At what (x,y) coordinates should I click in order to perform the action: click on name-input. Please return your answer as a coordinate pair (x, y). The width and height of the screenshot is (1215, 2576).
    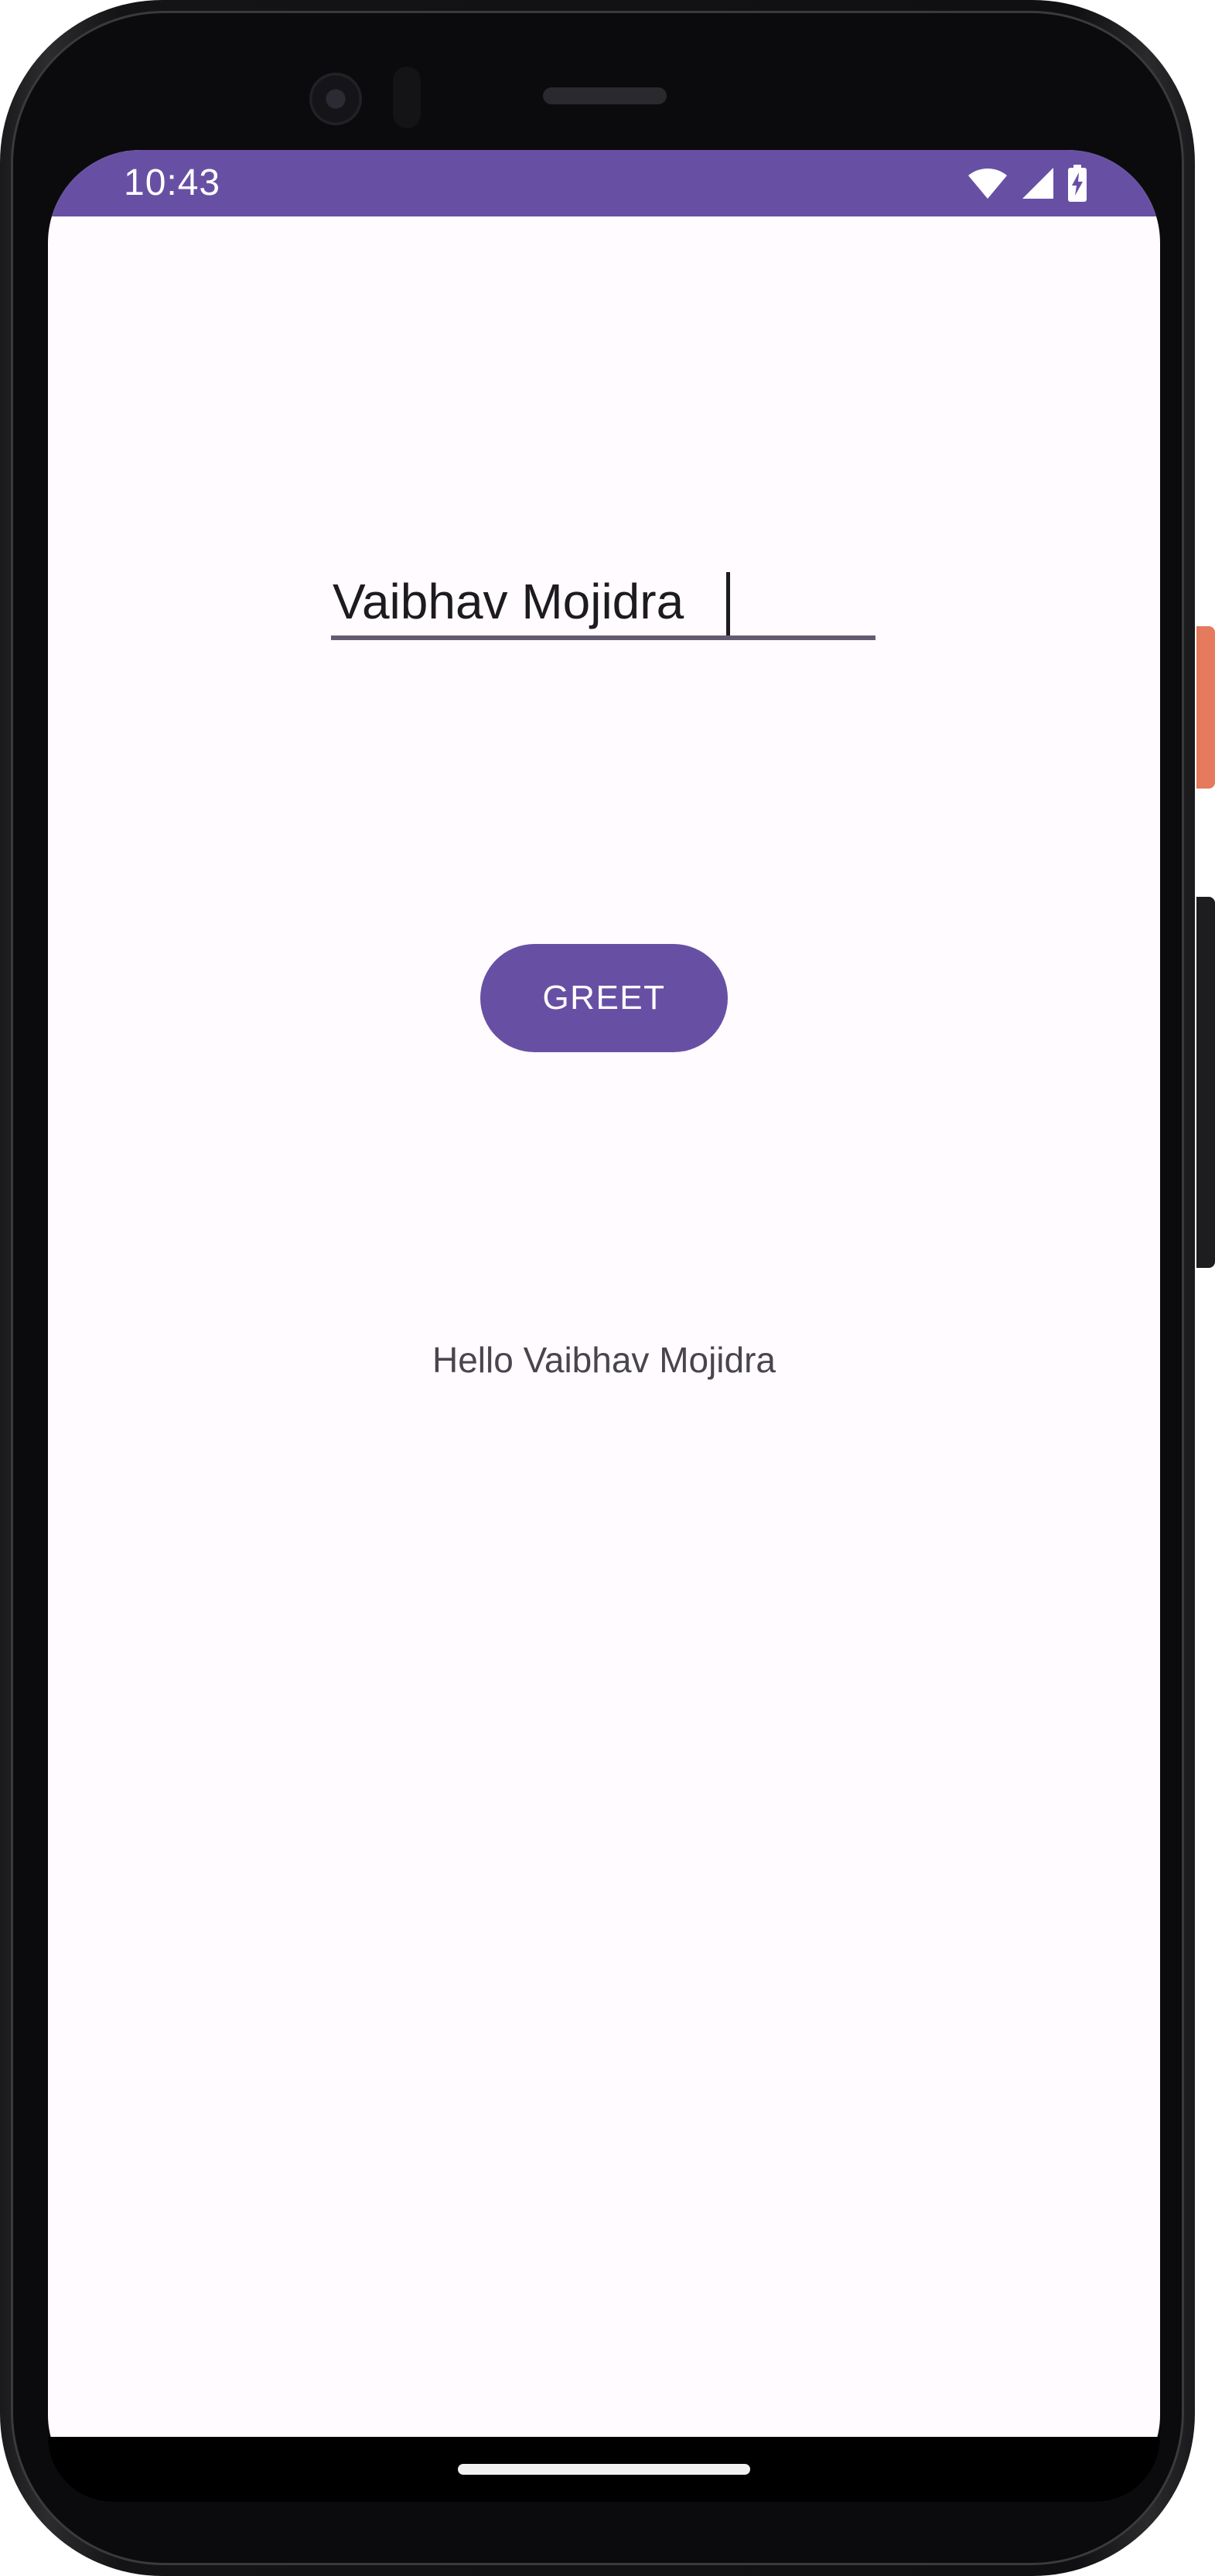
    Looking at the image, I should click on (603, 601).